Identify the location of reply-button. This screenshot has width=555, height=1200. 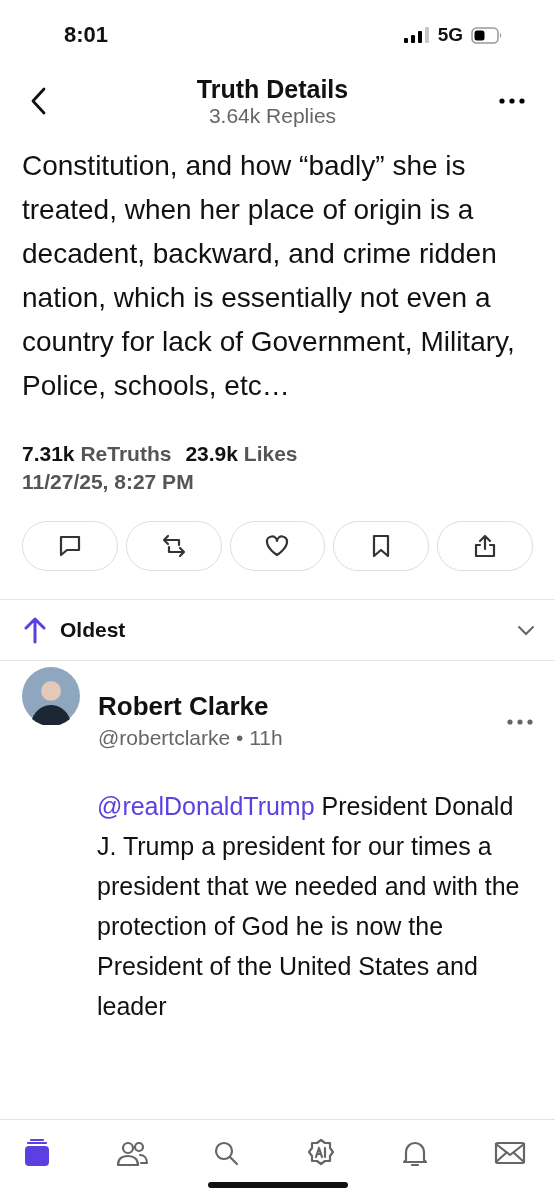
(70, 546).